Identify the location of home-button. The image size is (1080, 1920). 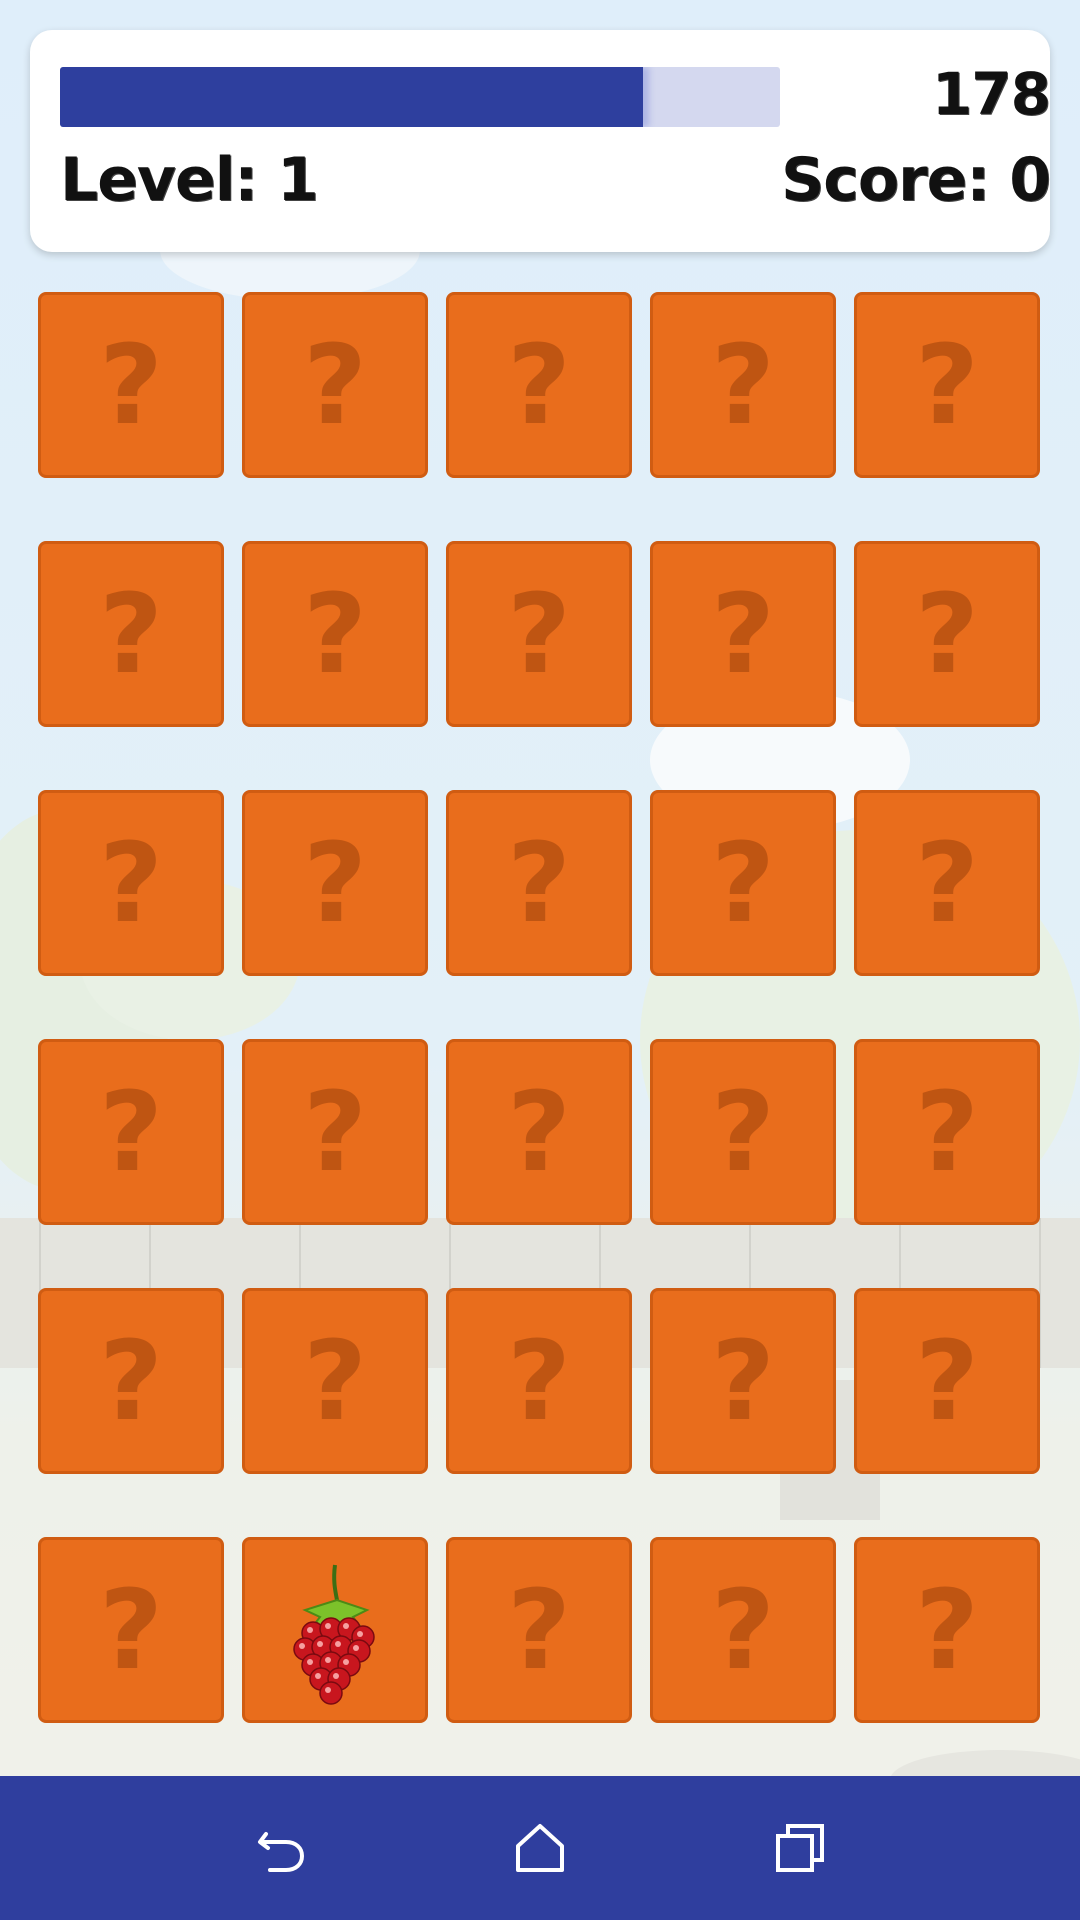
(540, 1848).